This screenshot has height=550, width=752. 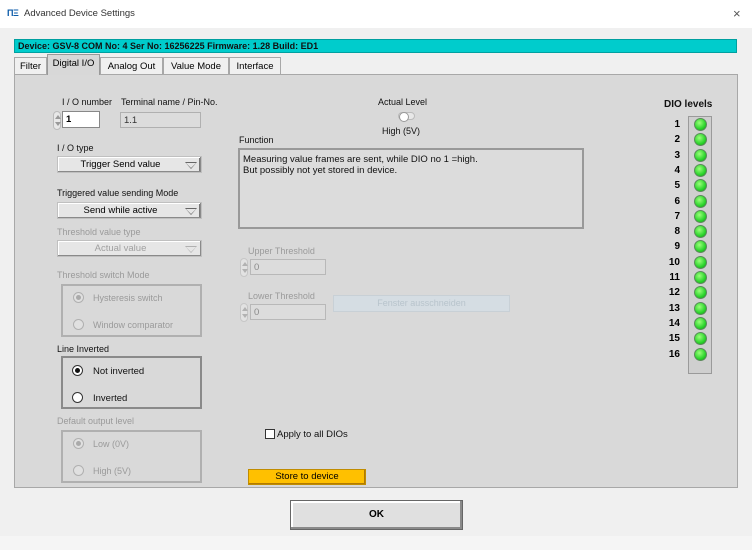 I want to click on high-label: High (5V), so click(x=112, y=471).